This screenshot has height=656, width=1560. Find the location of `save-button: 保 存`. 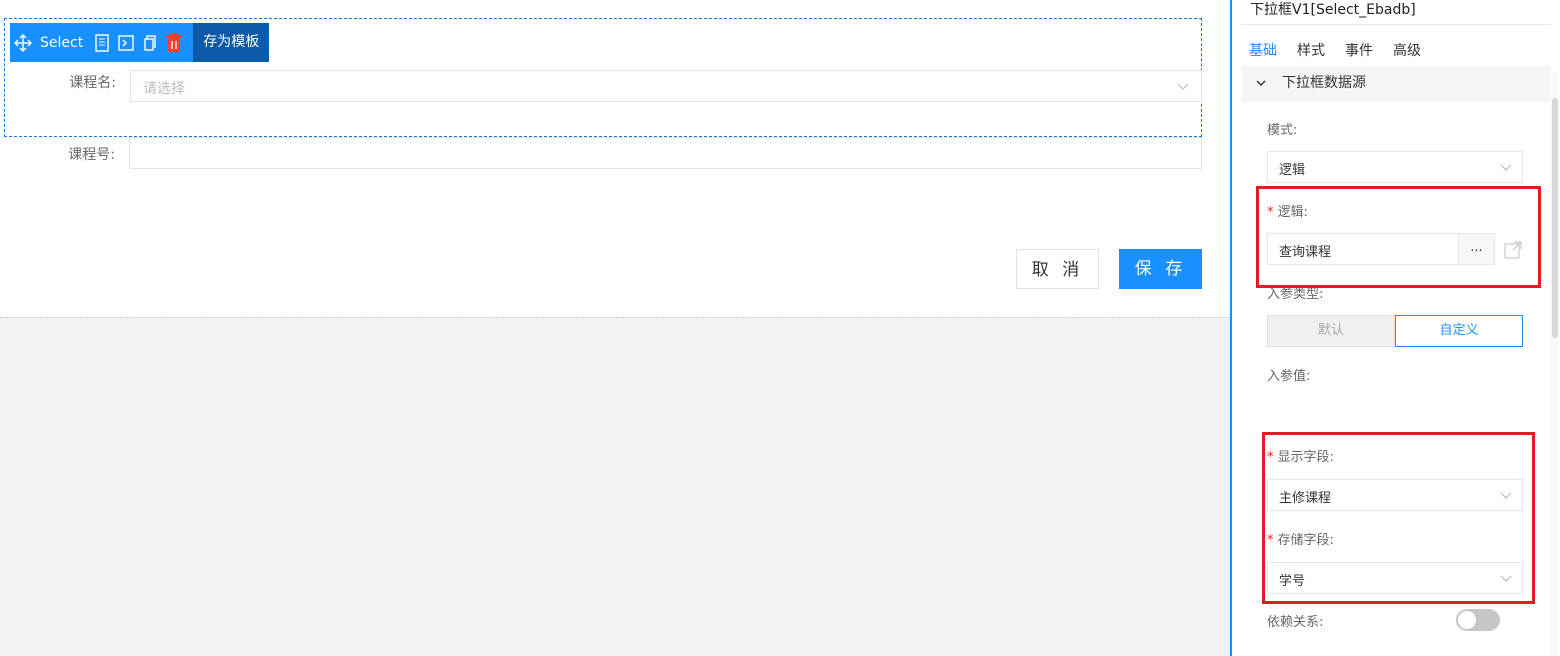

save-button: 保 存 is located at coordinates (1160, 269).